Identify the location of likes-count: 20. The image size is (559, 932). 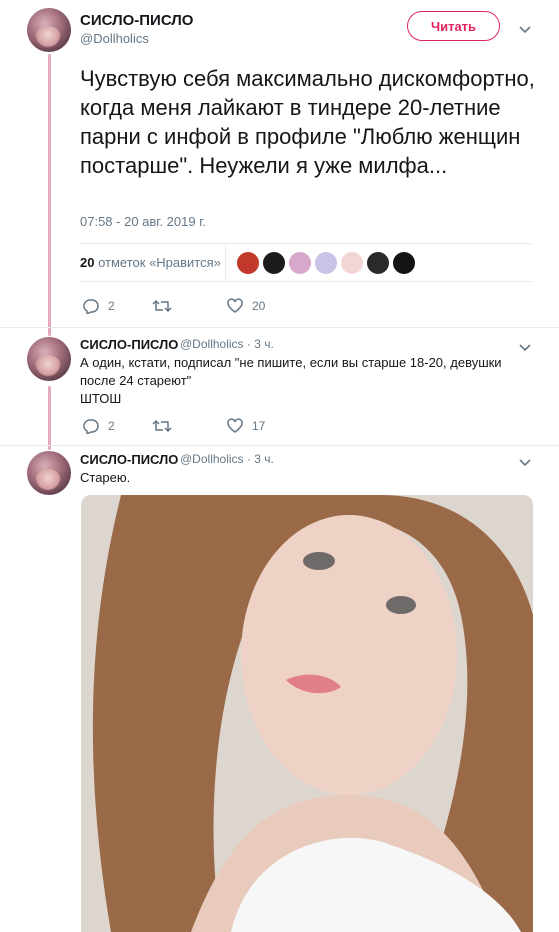
(87, 262).